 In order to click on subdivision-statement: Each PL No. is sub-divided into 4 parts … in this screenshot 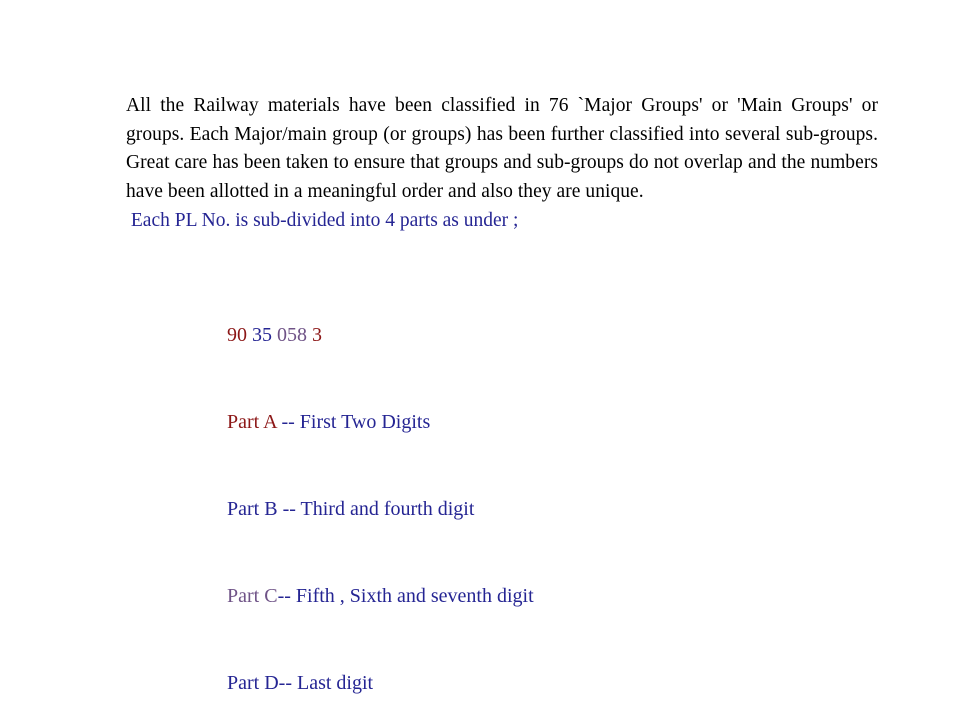, I will do `click(322, 220)`.